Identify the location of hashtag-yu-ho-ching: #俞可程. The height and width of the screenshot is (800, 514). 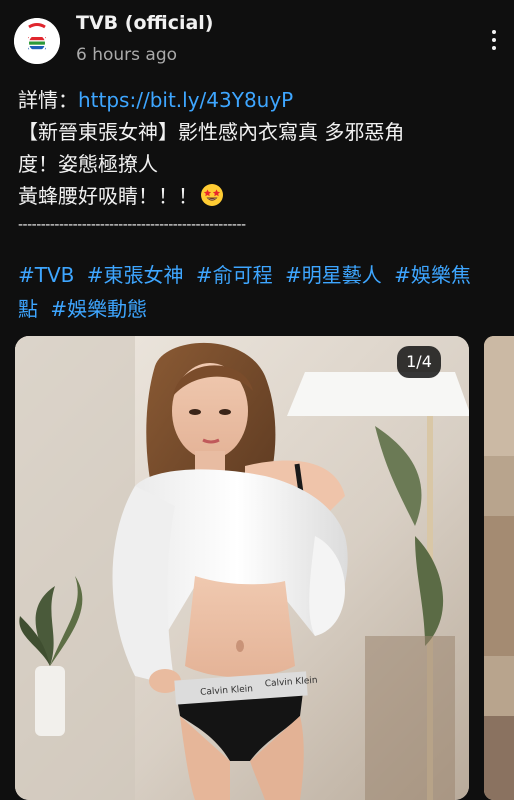
(234, 275).